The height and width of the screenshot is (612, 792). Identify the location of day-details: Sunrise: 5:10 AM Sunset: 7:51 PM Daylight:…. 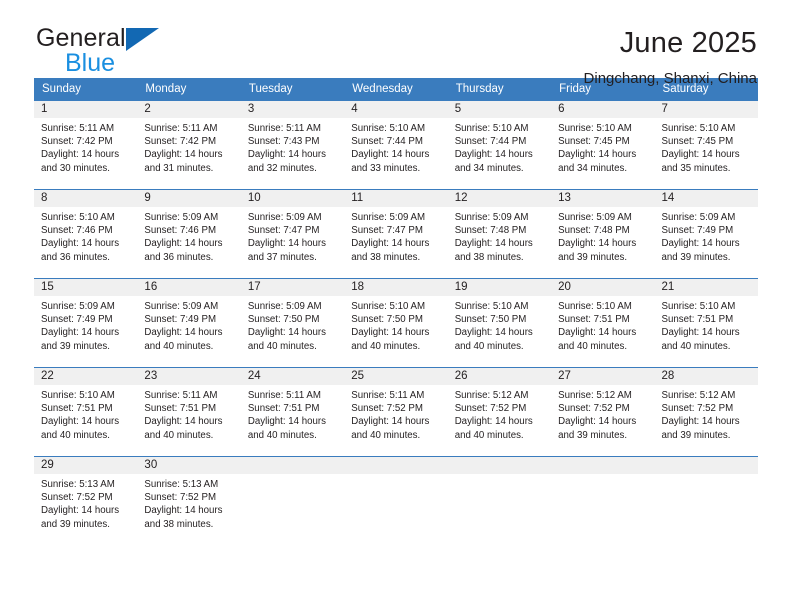
(602, 324).